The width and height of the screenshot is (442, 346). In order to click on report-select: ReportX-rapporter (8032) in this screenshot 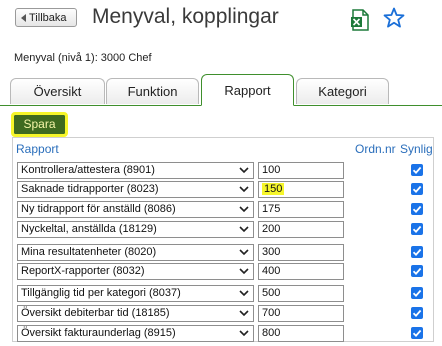, I will do `click(135, 271)`.